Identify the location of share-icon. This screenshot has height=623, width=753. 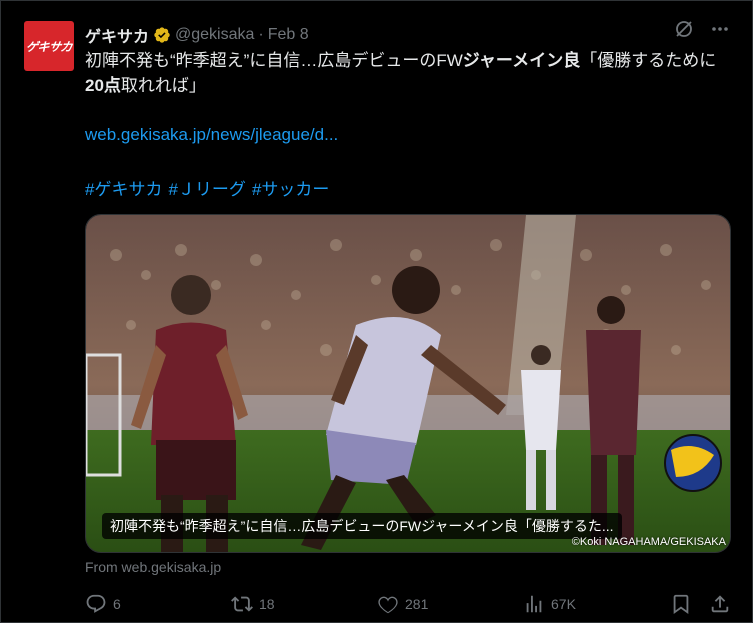
(720, 604).